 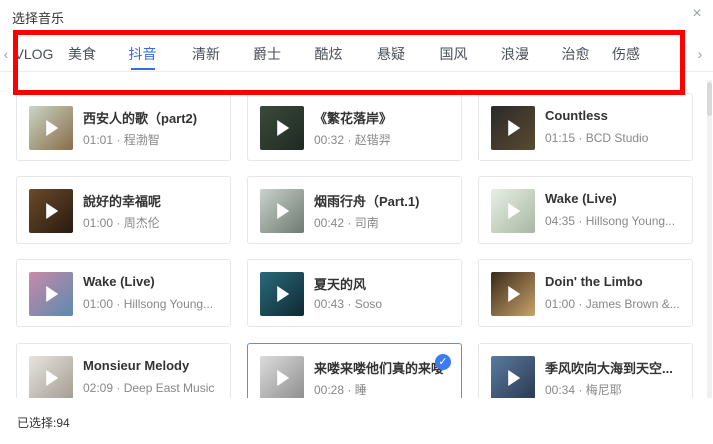 I want to click on scrollbar-thumb, so click(x=709, y=99).